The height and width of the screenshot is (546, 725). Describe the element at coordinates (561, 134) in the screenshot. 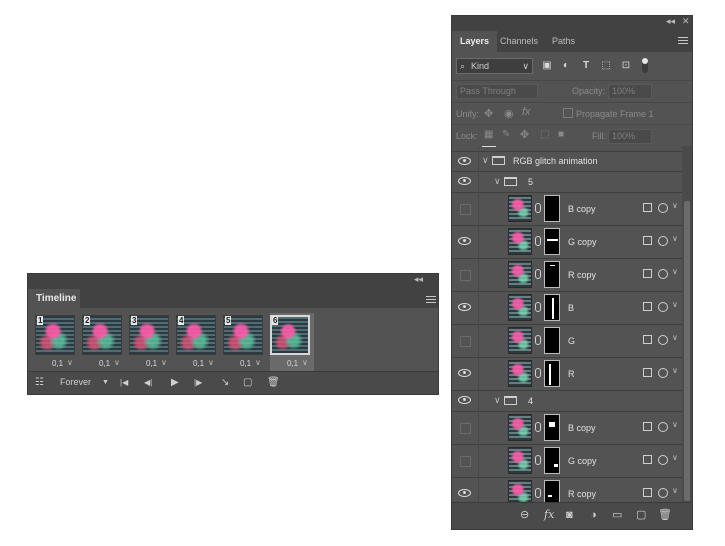

I see `lock-all-icon: ■` at that location.